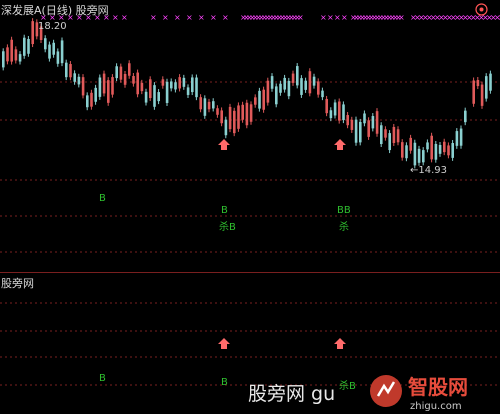  I want to click on logo-icon: 智股网 zhigu.com, so click(419, 393).